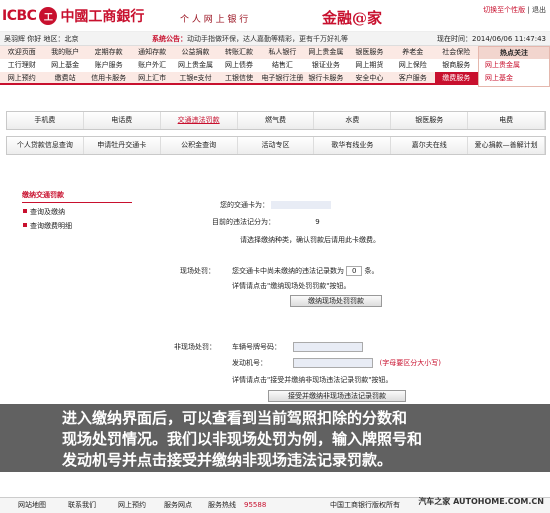 This screenshot has width=550, height=513. I want to click on icbc-logo: ICBC 工 中國工商銀行, so click(73, 16).